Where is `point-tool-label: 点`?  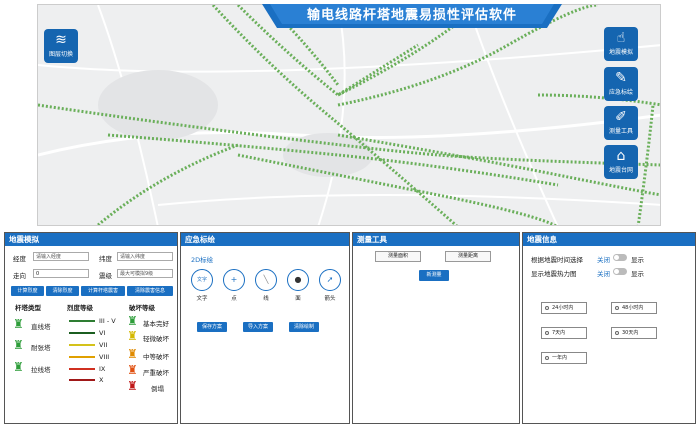 point-tool-label: 点 is located at coordinates (234, 299).